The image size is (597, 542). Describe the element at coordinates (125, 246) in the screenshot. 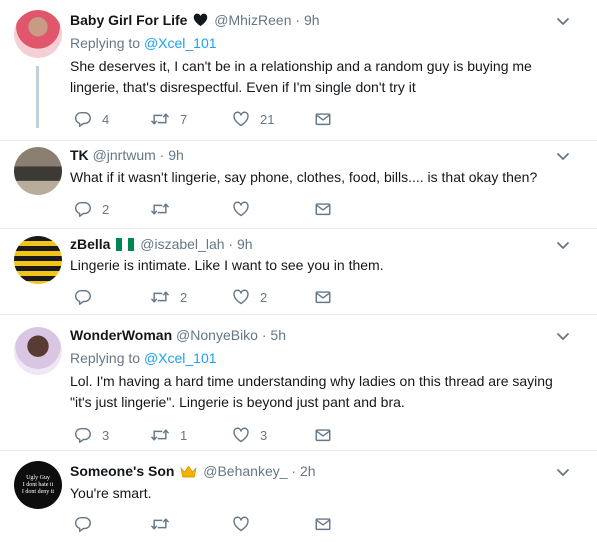

I see `nigeria-flag-emoji` at that location.